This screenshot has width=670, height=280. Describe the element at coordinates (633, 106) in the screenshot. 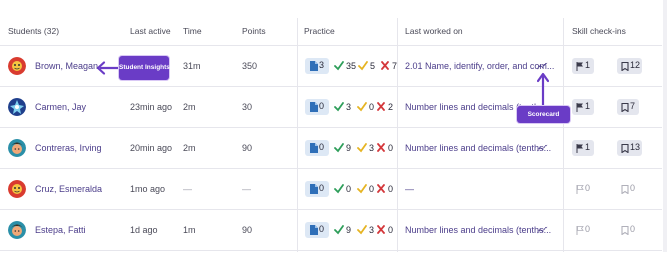

I see `badge-count: 7` at that location.